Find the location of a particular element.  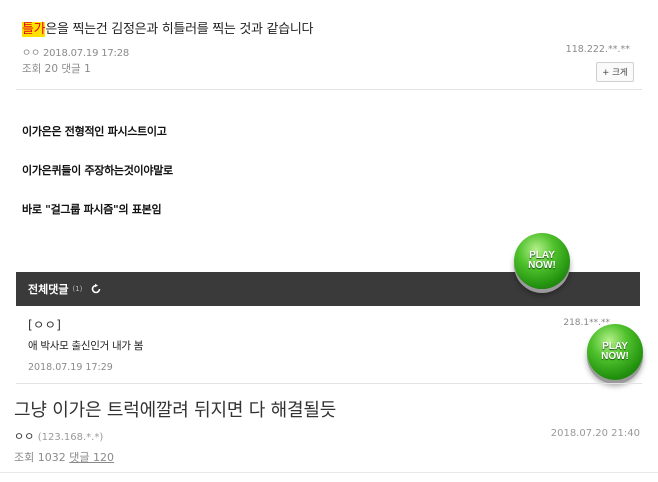

post-body-line: 이가은은 전형적인 파시스트이고 is located at coordinates (94, 131).